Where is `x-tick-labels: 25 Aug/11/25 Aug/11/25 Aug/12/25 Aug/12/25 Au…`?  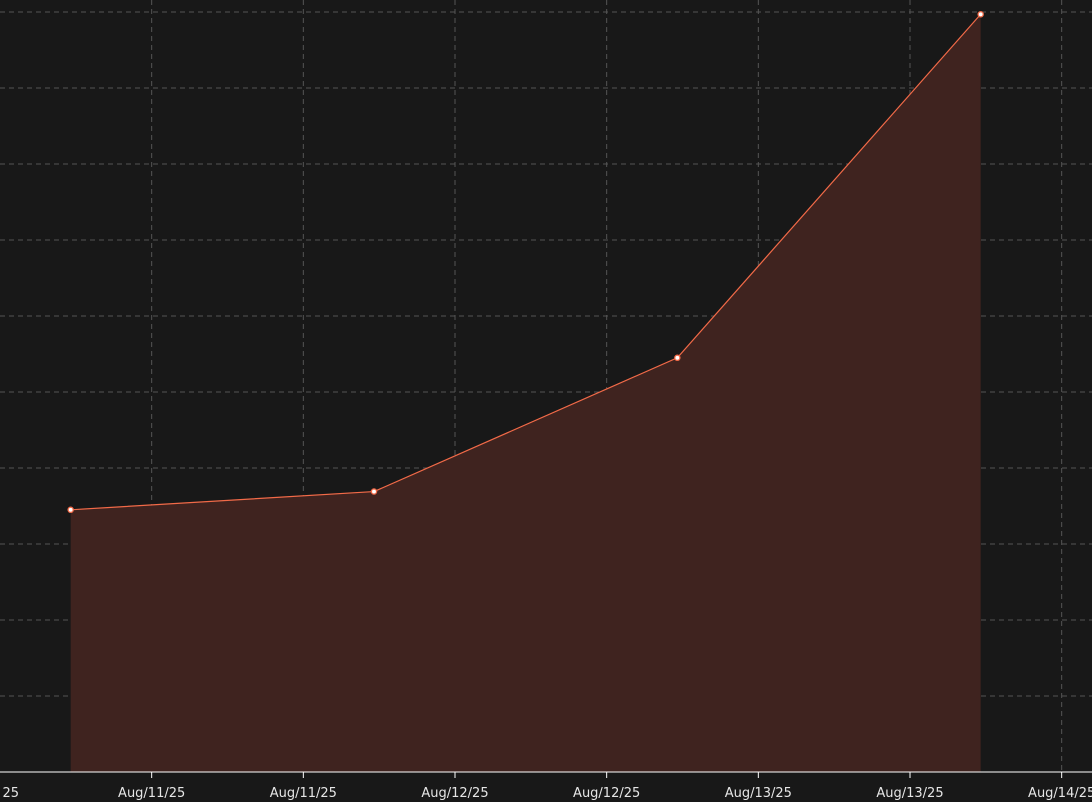
x-tick-labels: 25 Aug/11/25 Aug/11/25 Aug/12/25 Aug/12/25 Au… is located at coordinates (547, 786).